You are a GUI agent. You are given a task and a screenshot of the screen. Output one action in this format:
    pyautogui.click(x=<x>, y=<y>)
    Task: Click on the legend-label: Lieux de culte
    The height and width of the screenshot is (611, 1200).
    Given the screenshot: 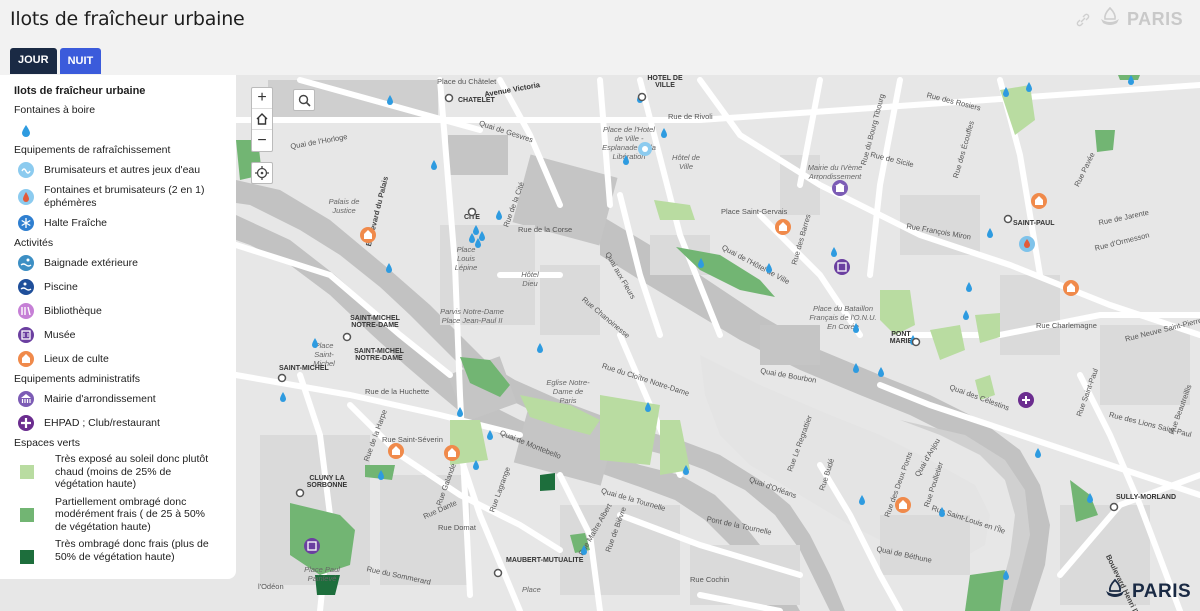 What is the action you would take?
    pyautogui.click(x=76, y=358)
    